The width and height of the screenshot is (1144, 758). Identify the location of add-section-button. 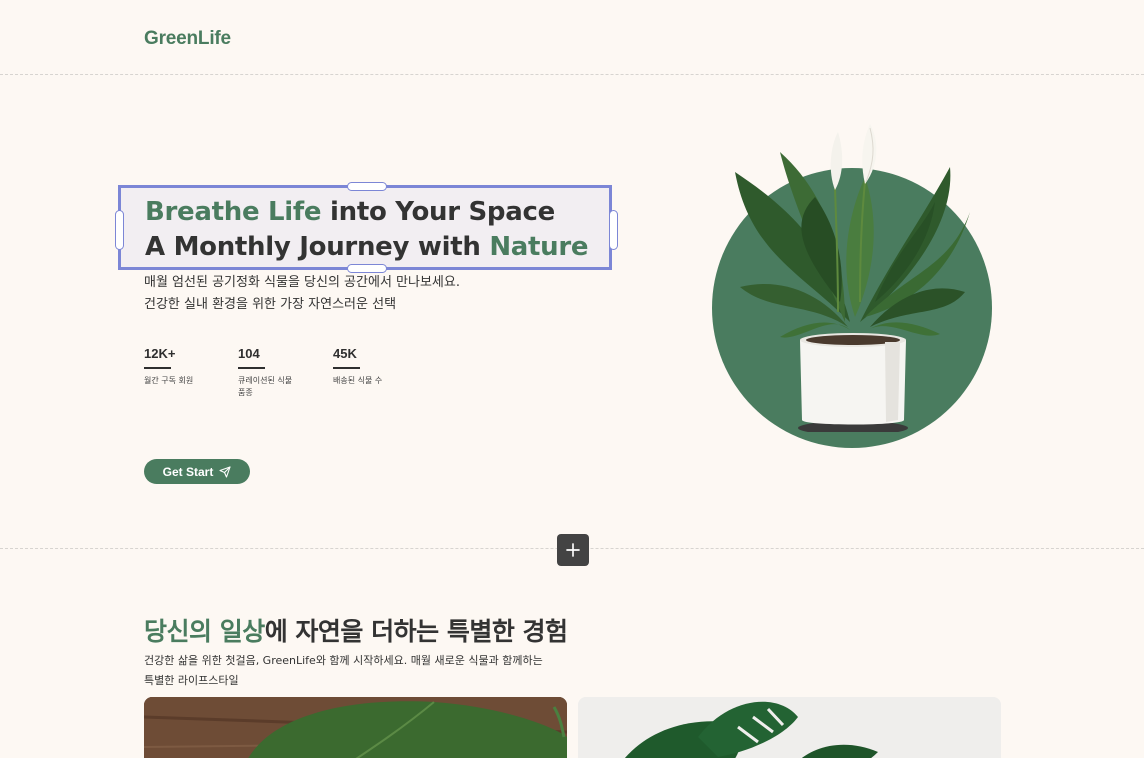
(573, 550).